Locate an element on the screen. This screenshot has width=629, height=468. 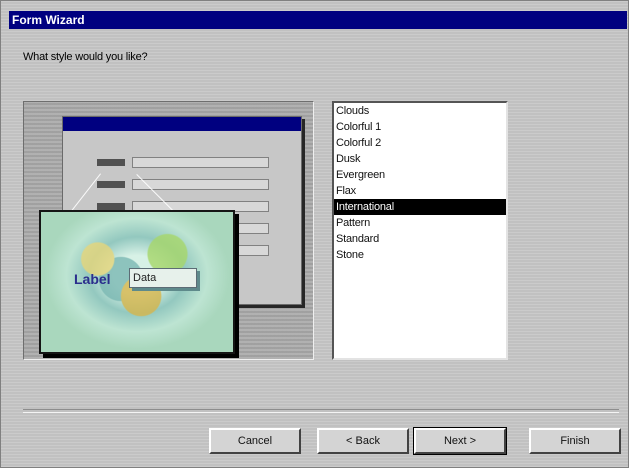
finish-button: Finish is located at coordinates (575, 441).